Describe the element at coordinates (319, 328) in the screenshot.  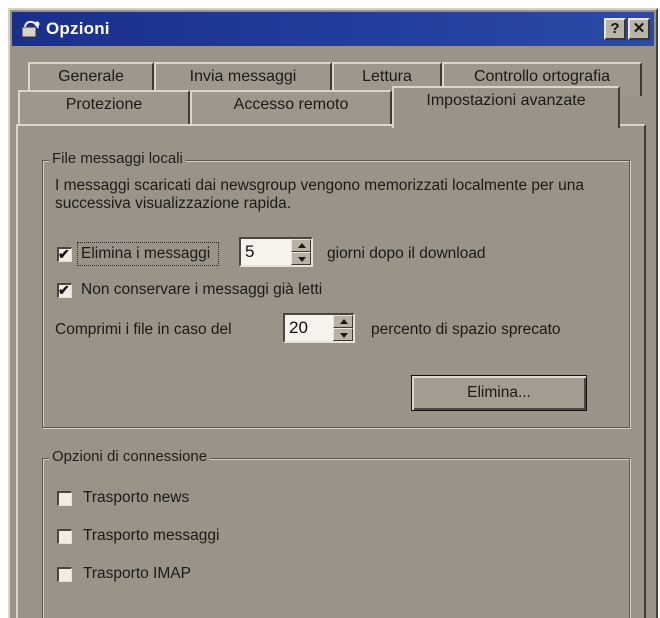
I see `compress-percent-spinner: 20` at that location.